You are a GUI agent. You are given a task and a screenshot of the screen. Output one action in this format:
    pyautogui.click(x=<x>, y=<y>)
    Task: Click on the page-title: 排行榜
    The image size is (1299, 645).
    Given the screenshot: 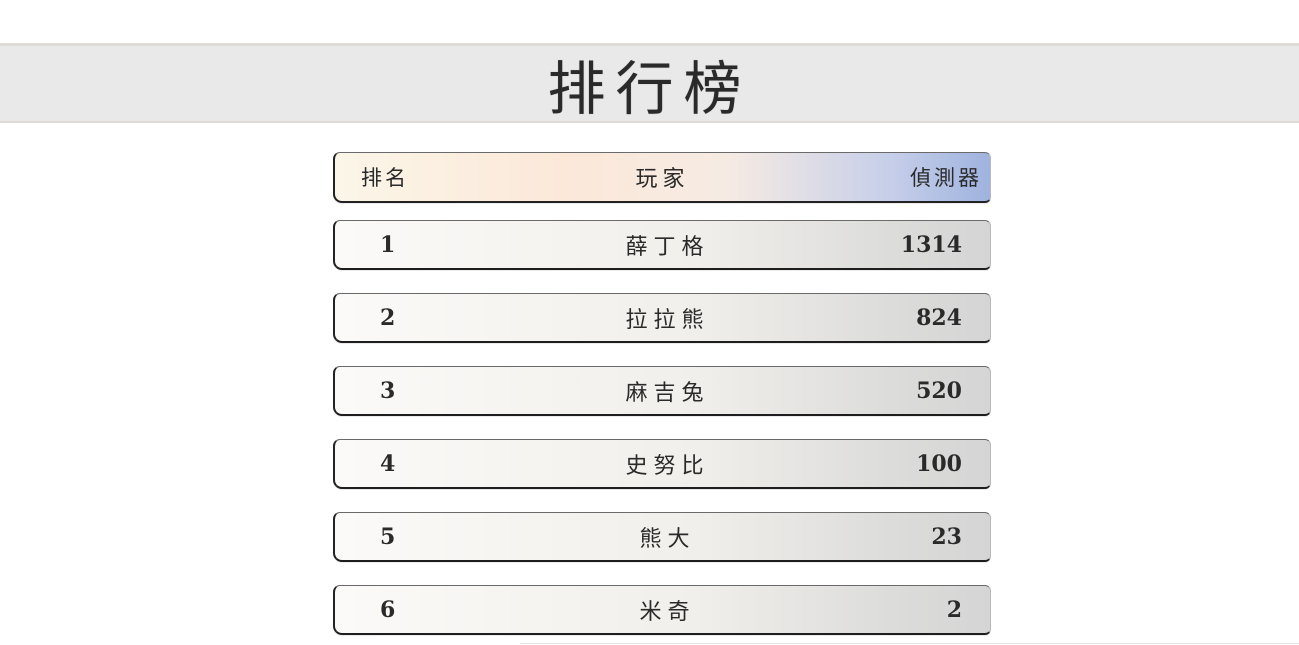 What is the action you would take?
    pyautogui.click(x=649, y=88)
    